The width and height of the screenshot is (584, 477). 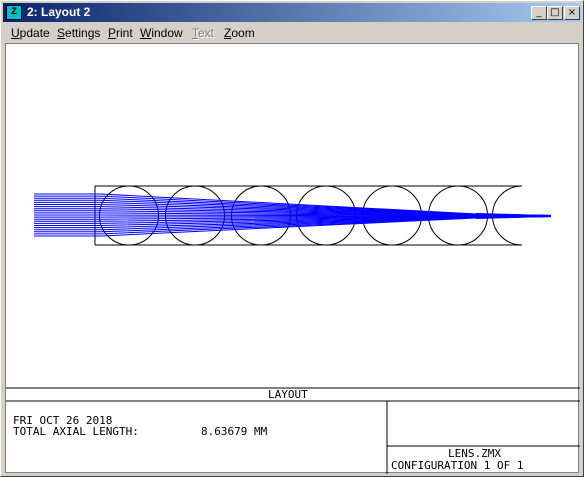 What do you see at coordinates (292, 33) in the screenshot?
I see `menu-bar: Update Settings Print Window Text Zoom` at bounding box center [292, 33].